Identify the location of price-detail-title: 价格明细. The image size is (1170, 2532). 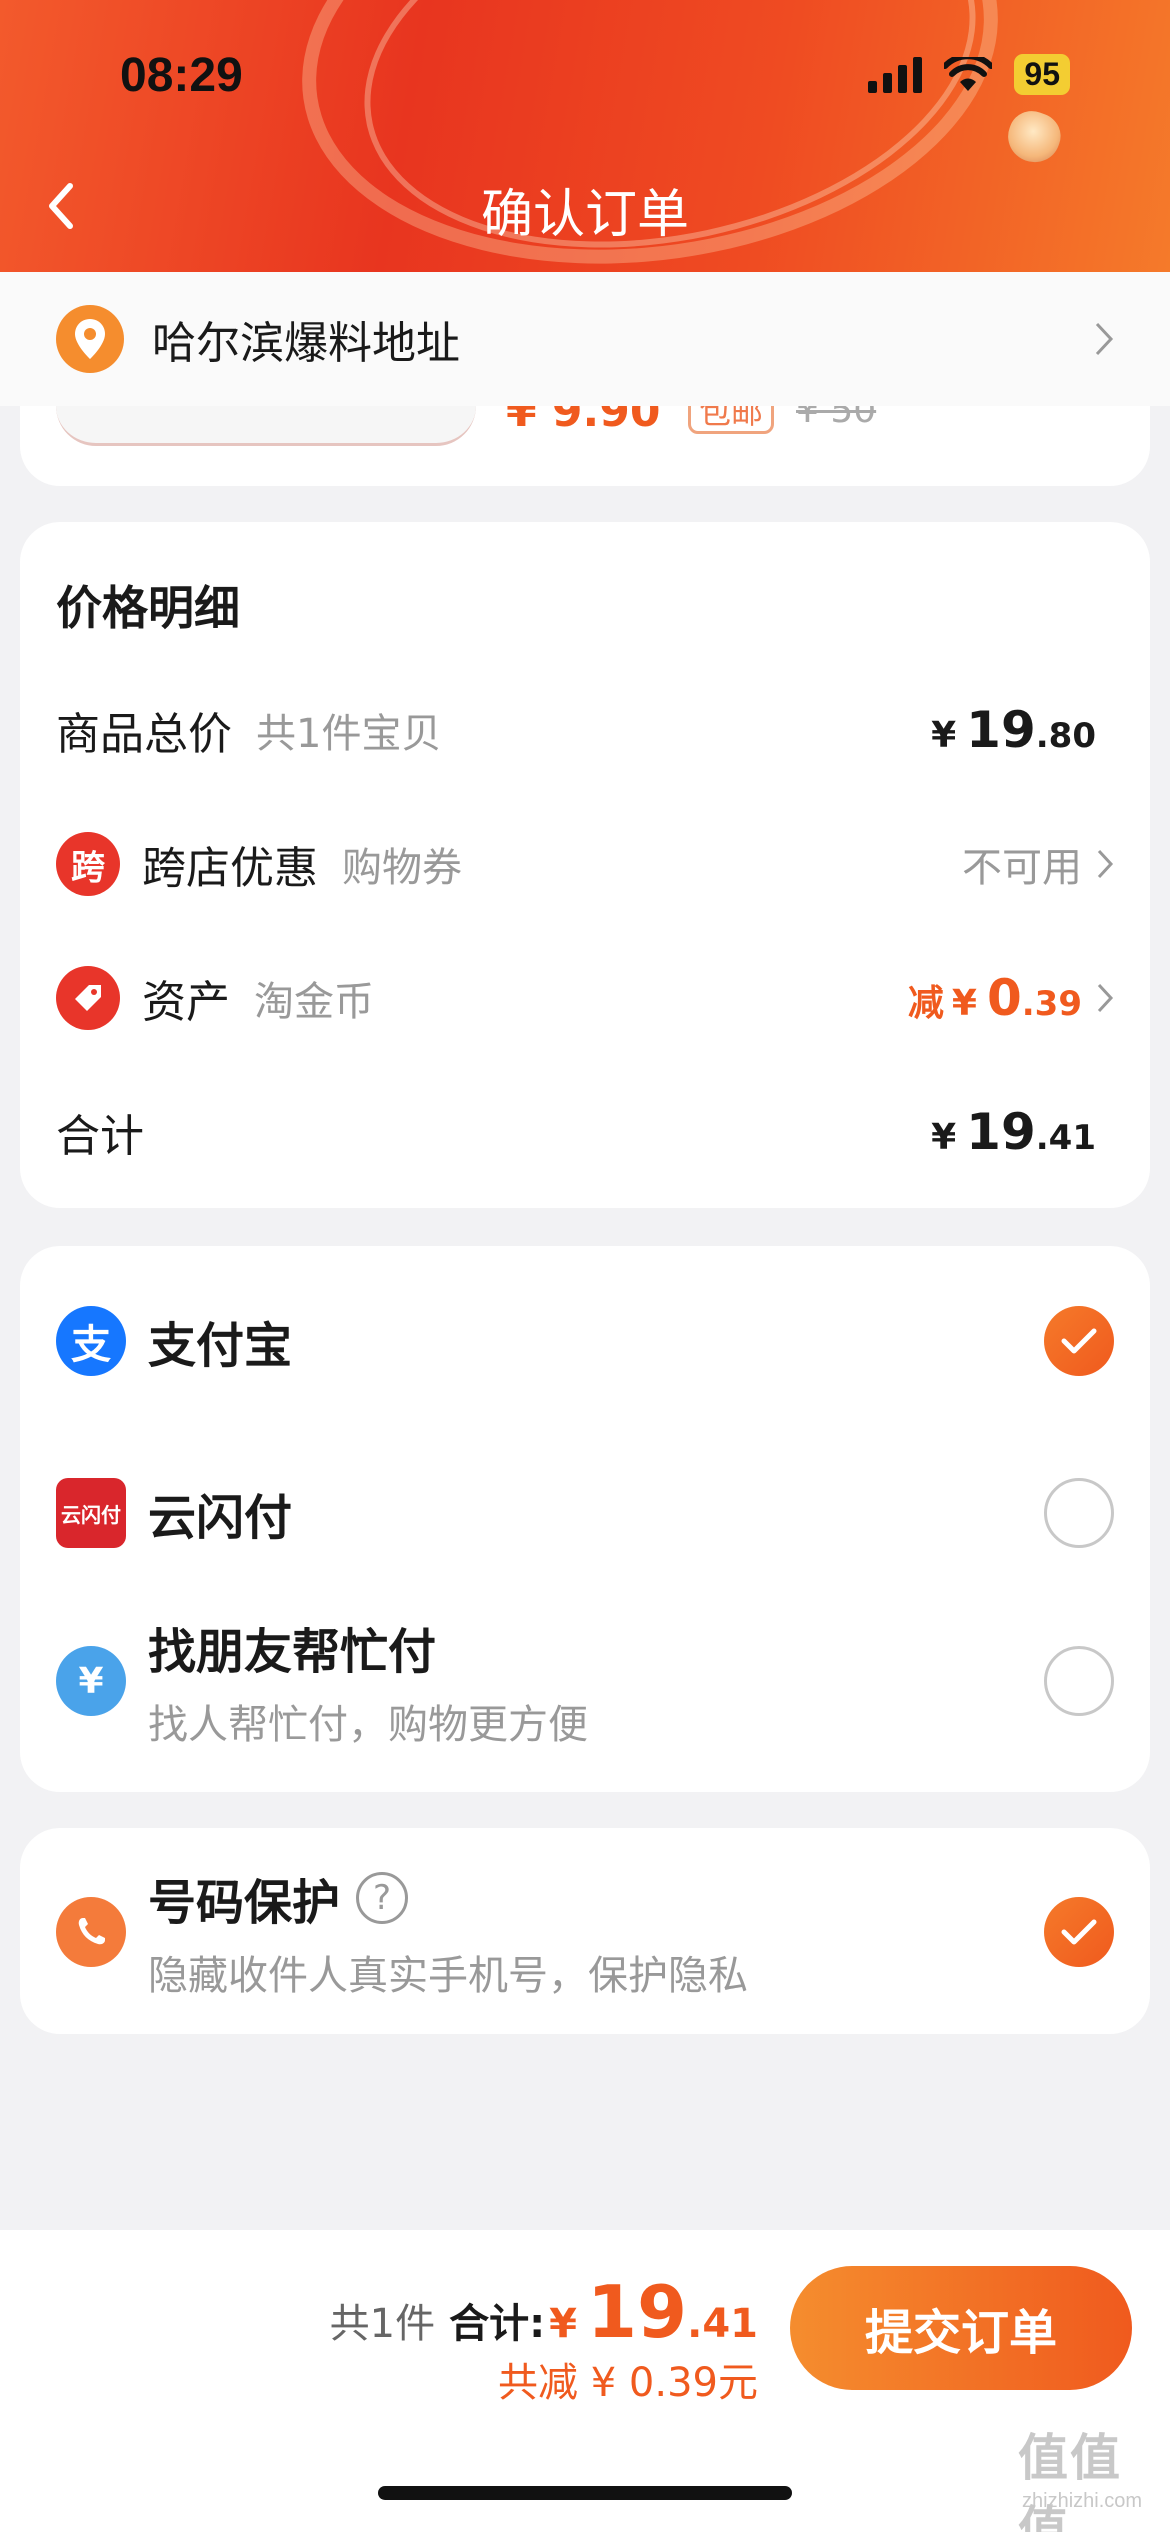
(148, 608).